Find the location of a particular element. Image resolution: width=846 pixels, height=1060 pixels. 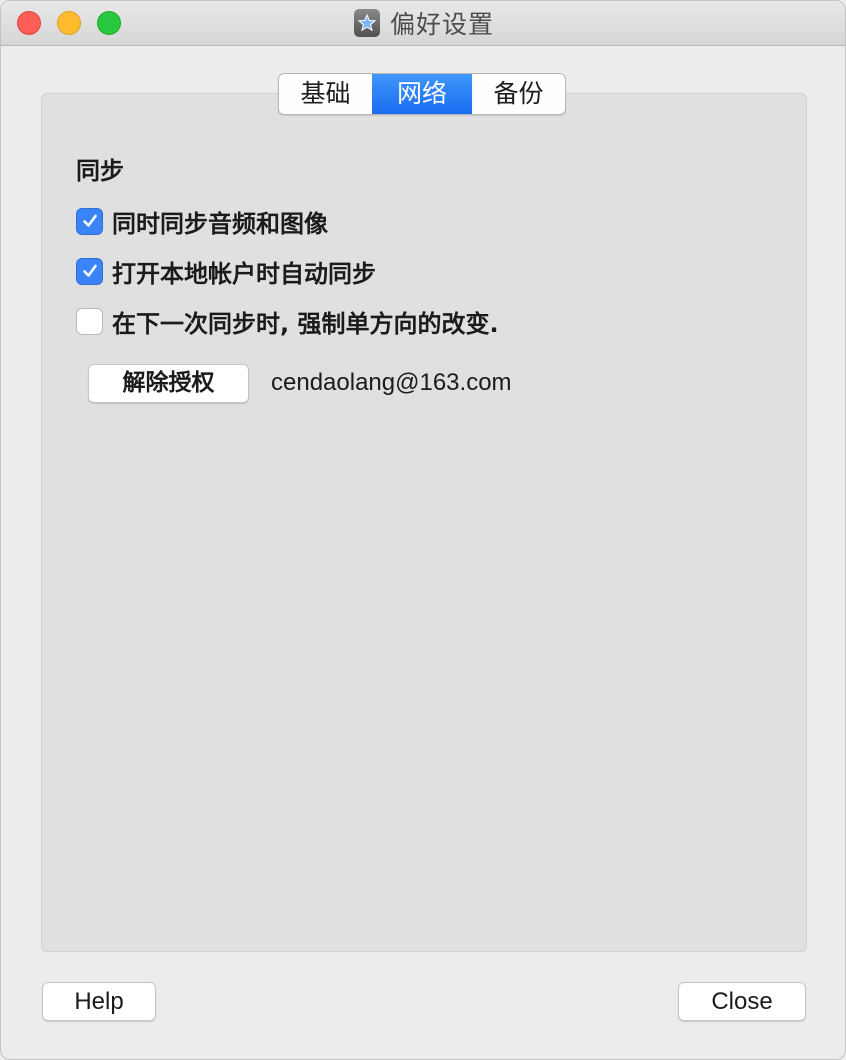

sync-media-label: 同时同步音频和图像 is located at coordinates (220, 223).